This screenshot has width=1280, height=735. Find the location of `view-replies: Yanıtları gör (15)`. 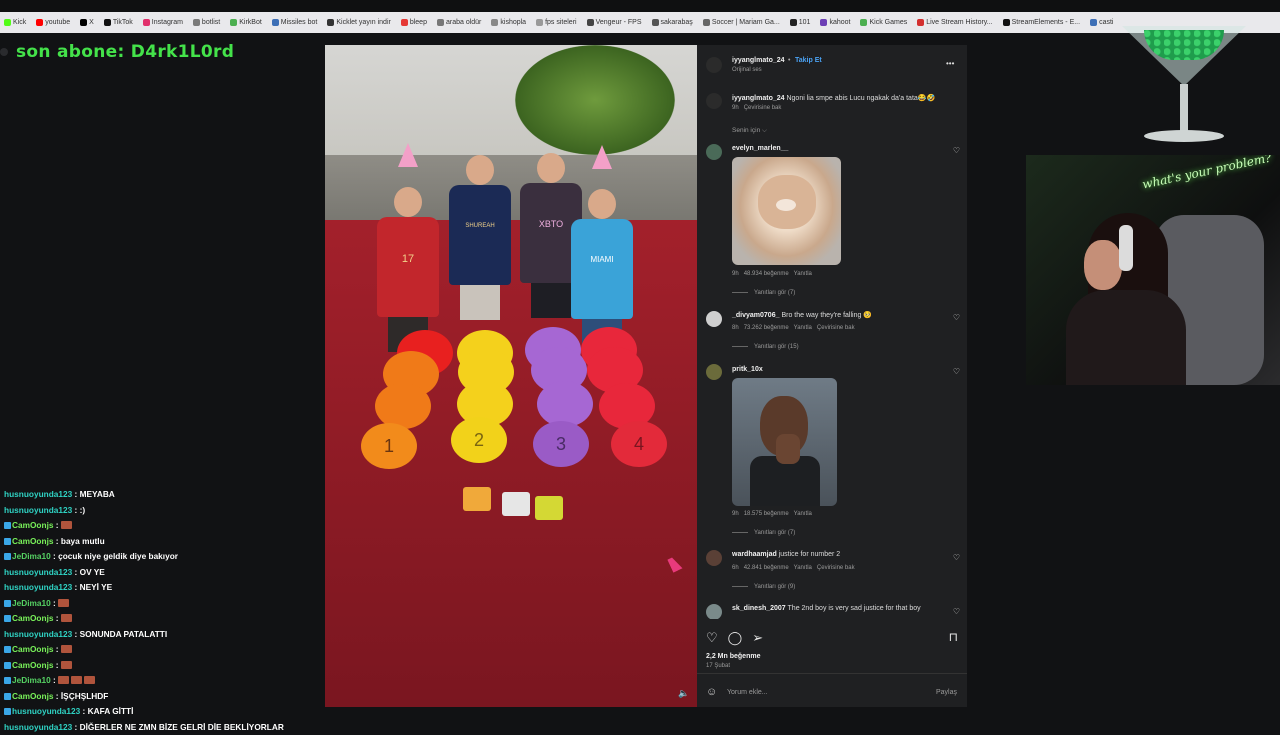

view-replies: Yanıtları gör (15) is located at coordinates (765, 347).